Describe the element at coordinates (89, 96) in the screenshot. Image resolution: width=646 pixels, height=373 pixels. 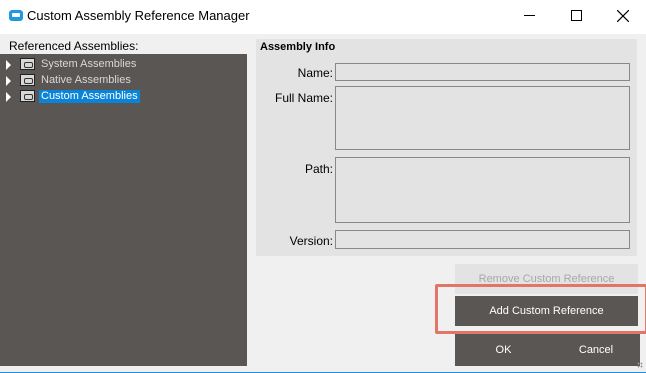
I see `tree-item-label: Custom Assemblies` at that location.